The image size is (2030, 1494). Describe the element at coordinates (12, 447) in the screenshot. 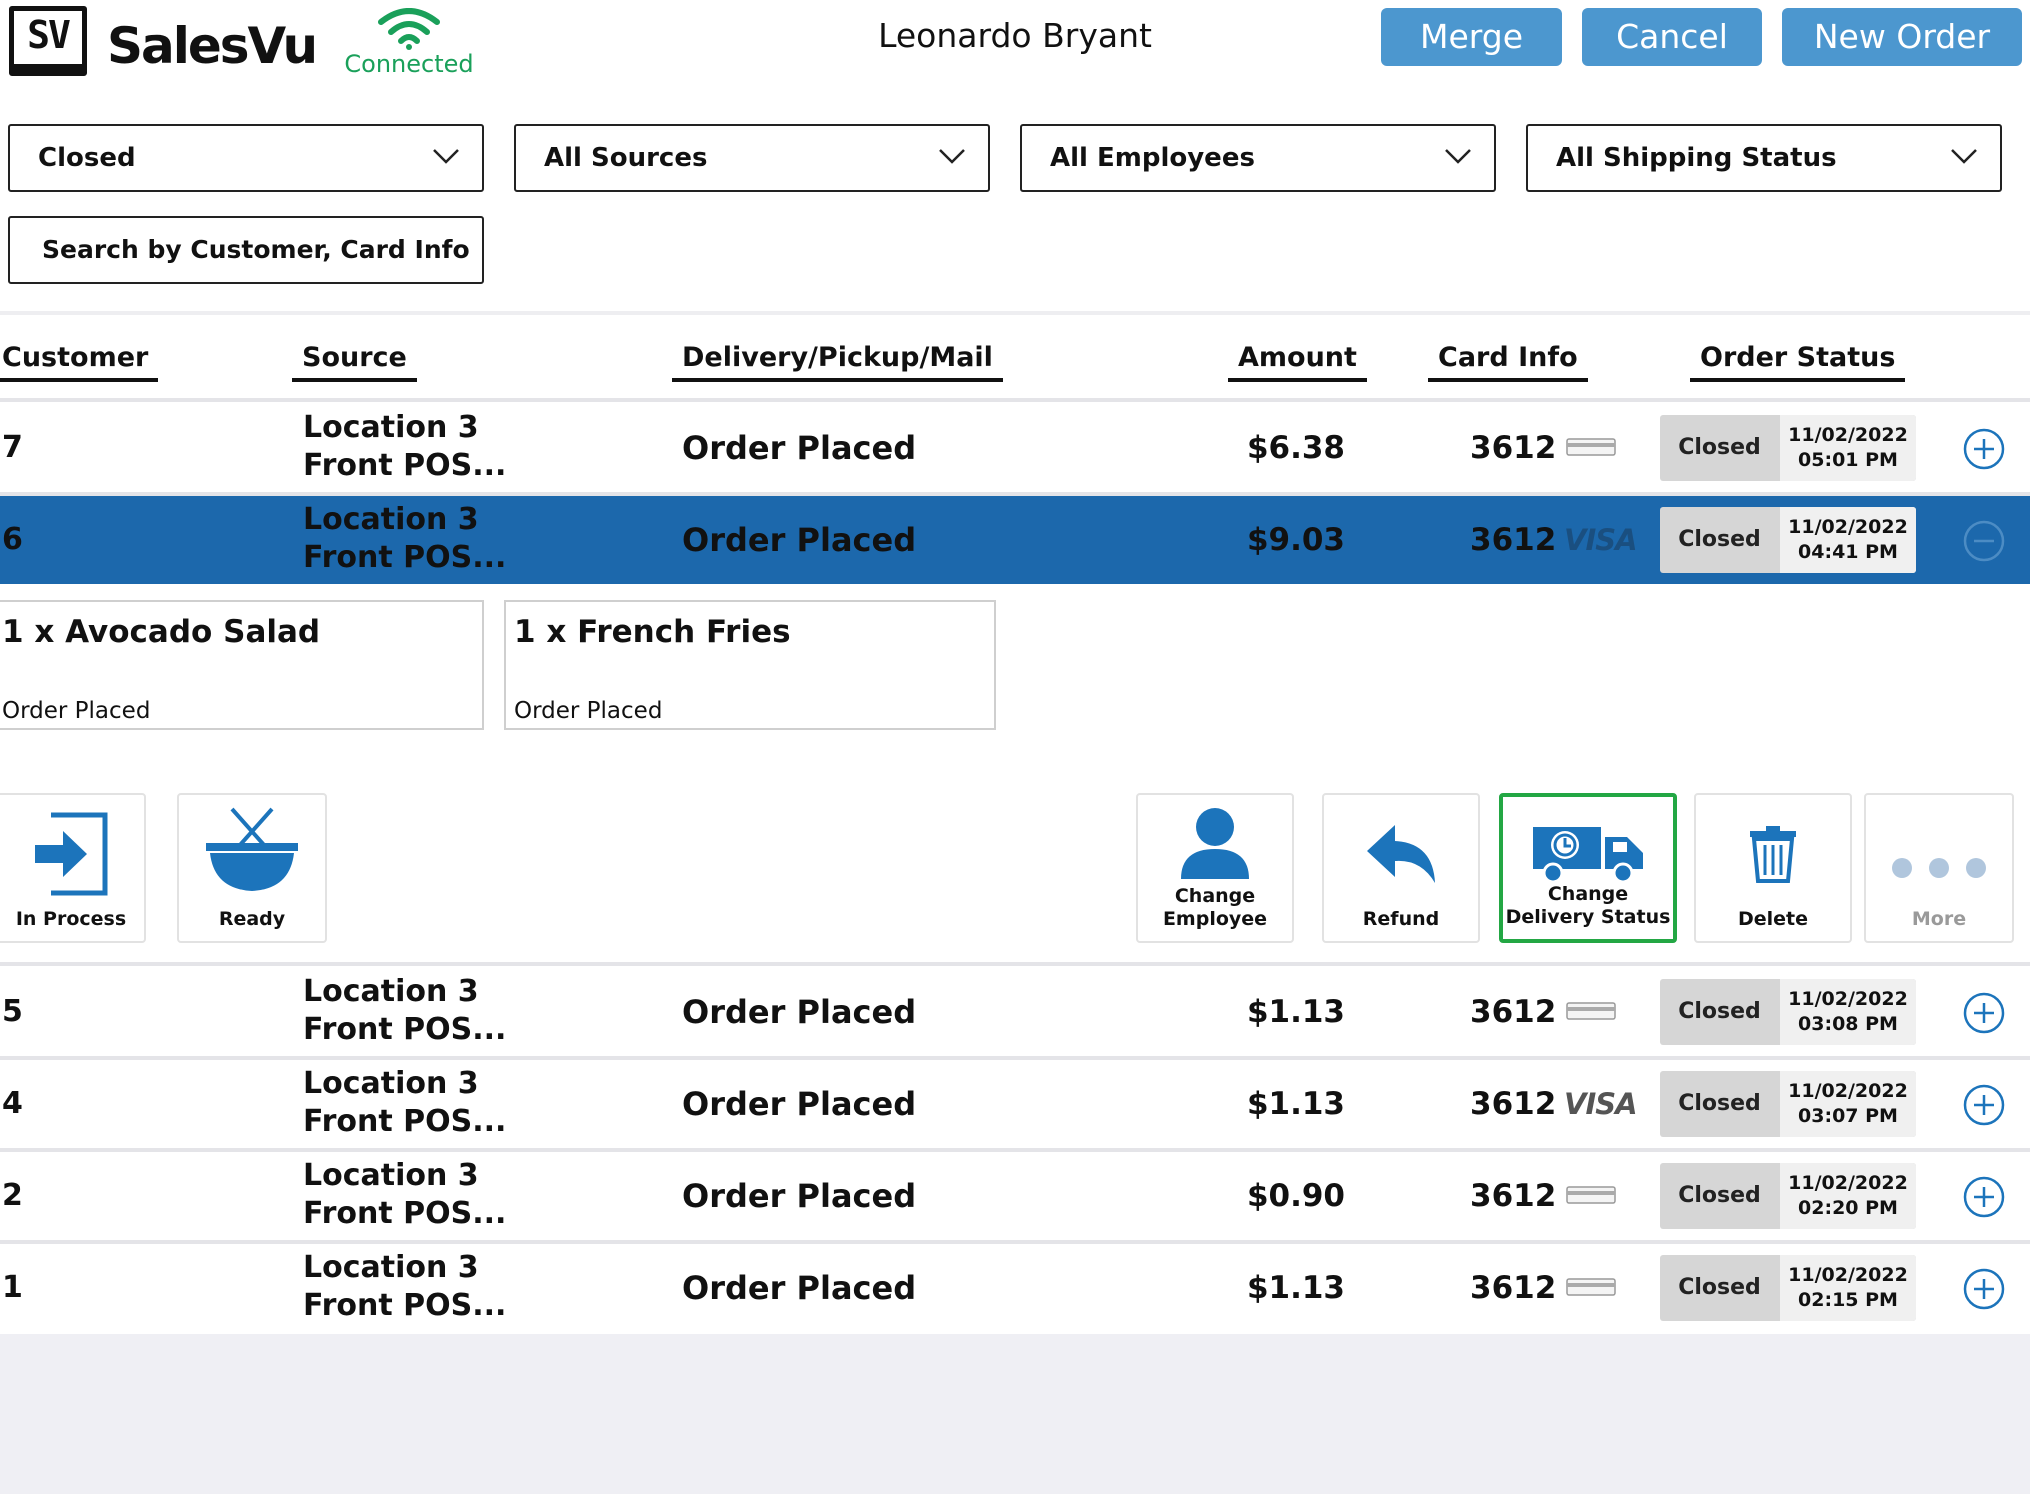

I see `customer-cell: 7` at that location.